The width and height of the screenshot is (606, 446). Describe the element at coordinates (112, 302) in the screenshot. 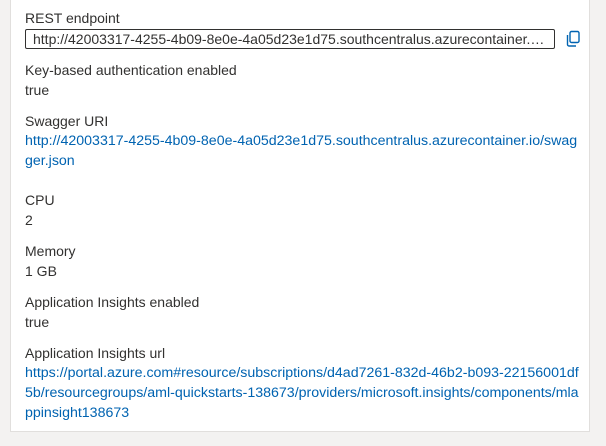

I see `app-insights-enabled-label: Application Insights enabled` at that location.